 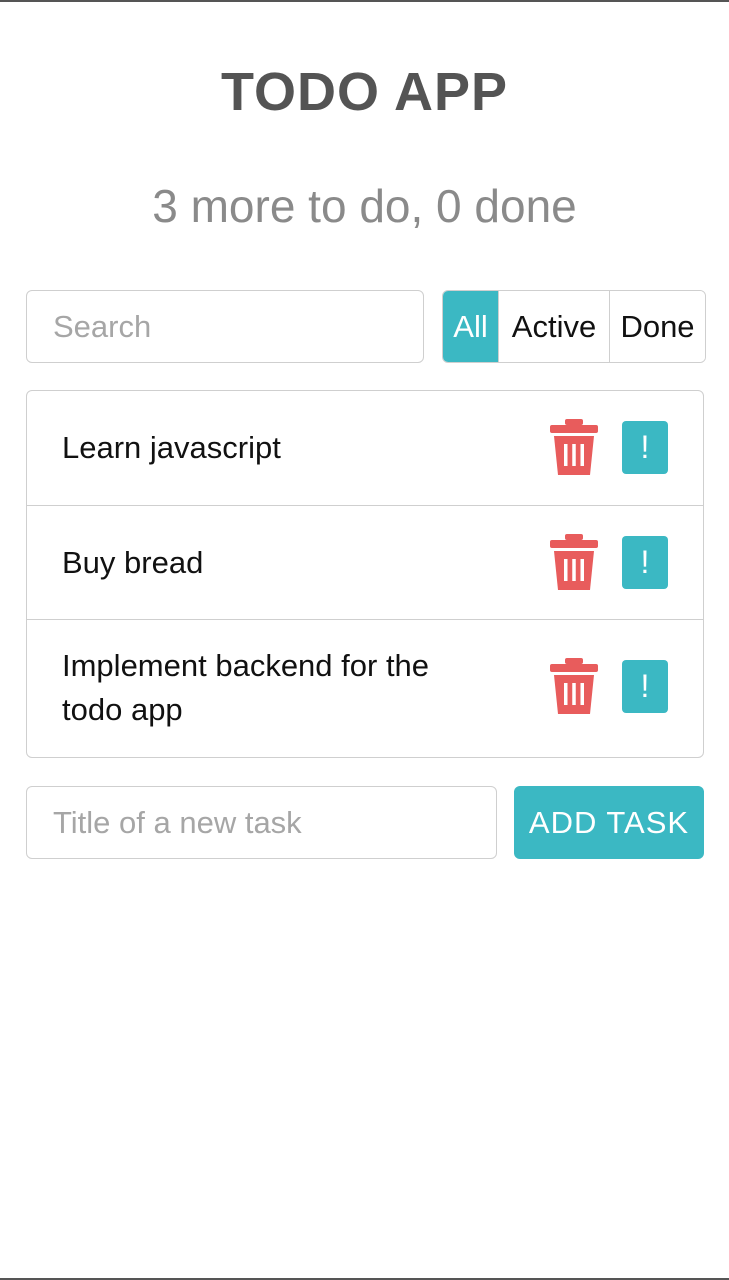 What do you see at coordinates (277, 448) in the screenshot?
I see `task-label: Learn javascript` at bounding box center [277, 448].